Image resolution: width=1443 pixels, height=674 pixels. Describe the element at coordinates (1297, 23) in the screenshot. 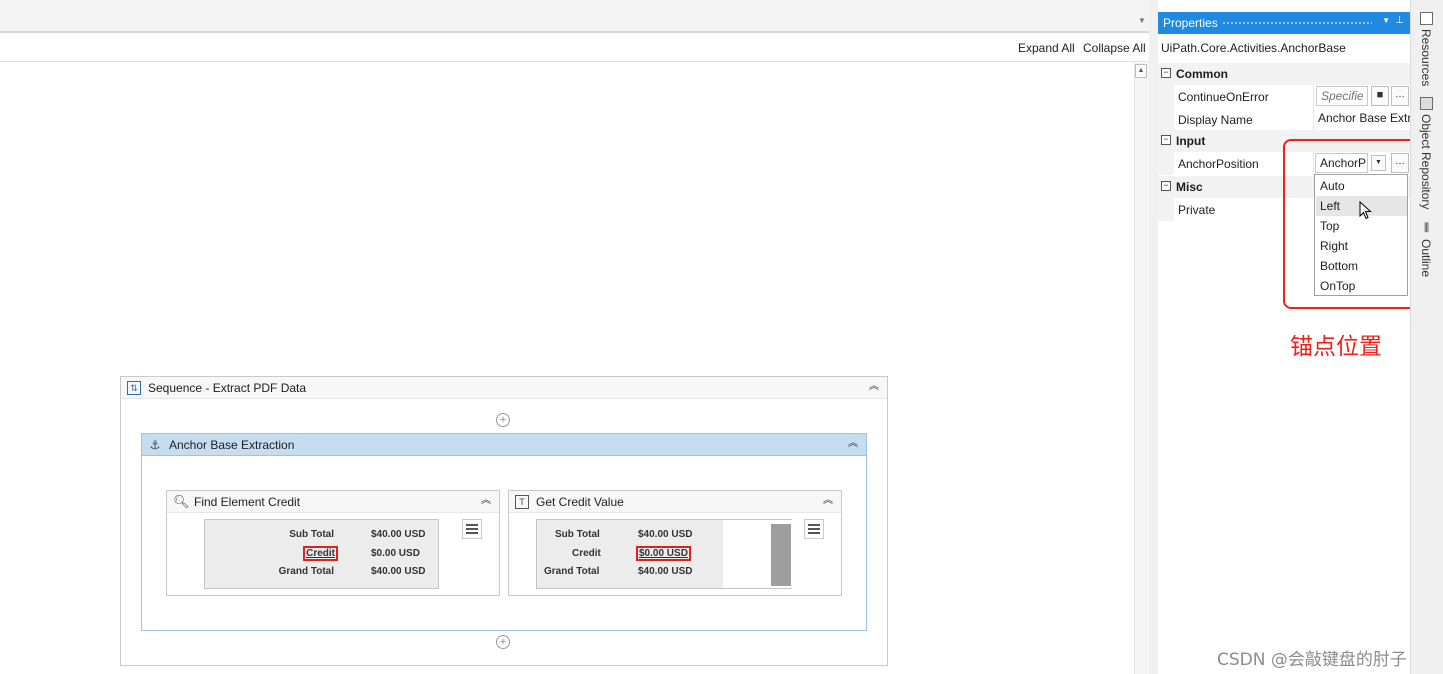

I see `title-grip` at that location.